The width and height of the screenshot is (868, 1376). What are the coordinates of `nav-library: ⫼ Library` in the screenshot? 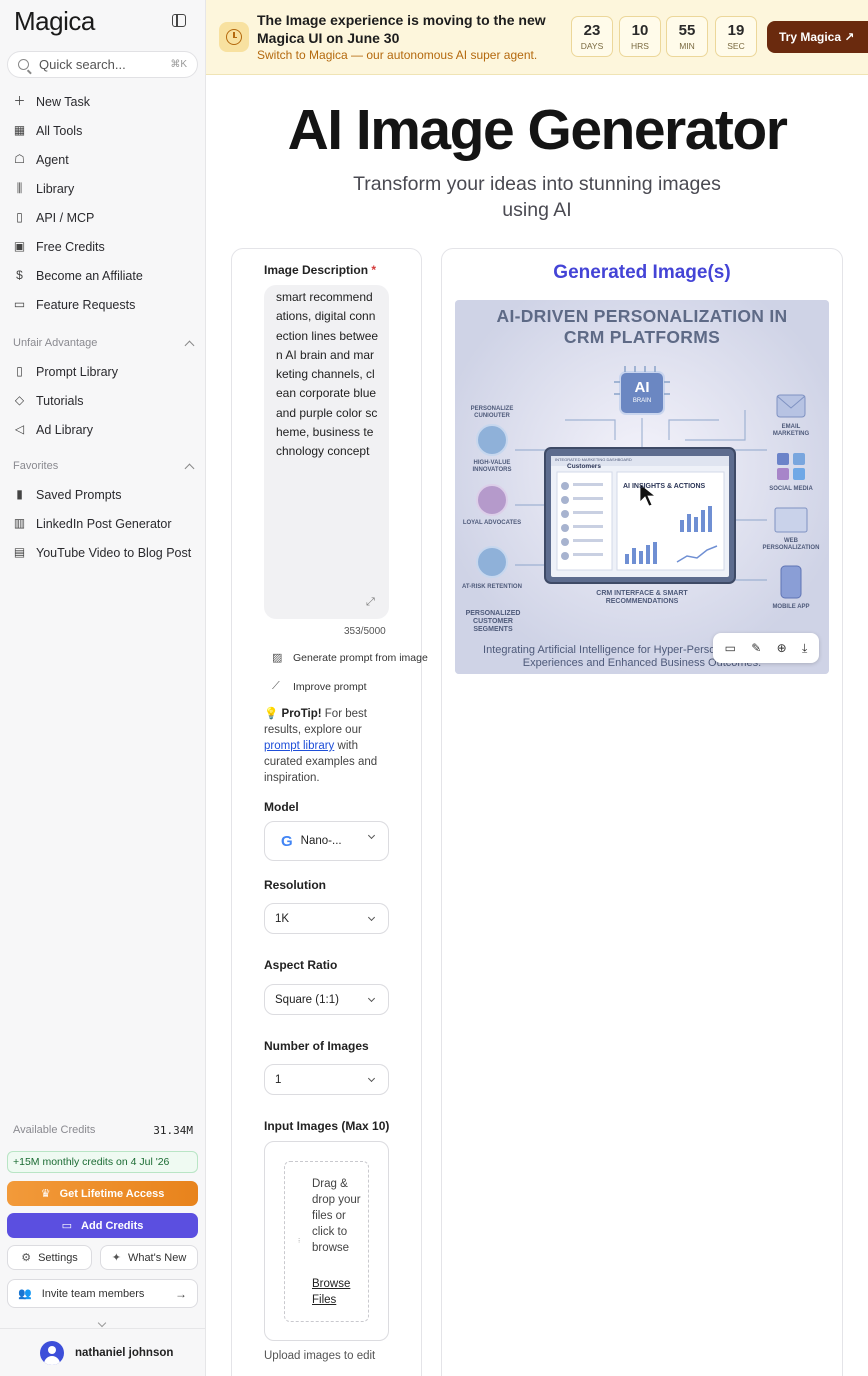 It's located at (103, 188).